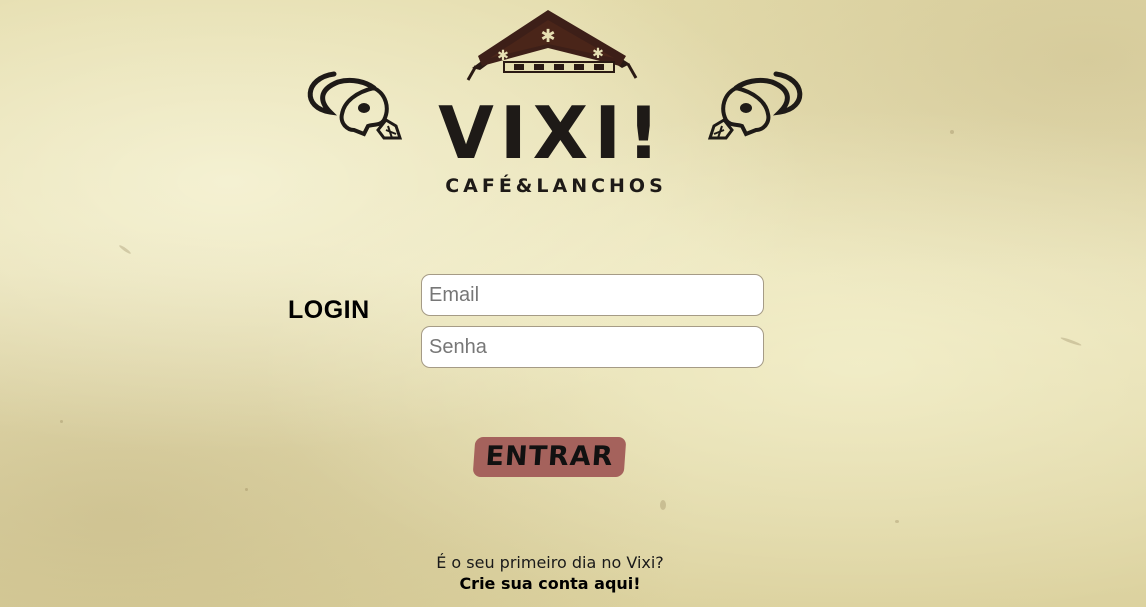 The image size is (1146, 607). What do you see at coordinates (329, 310) in the screenshot?
I see `login-title: LOGIN` at bounding box center [329, 310].